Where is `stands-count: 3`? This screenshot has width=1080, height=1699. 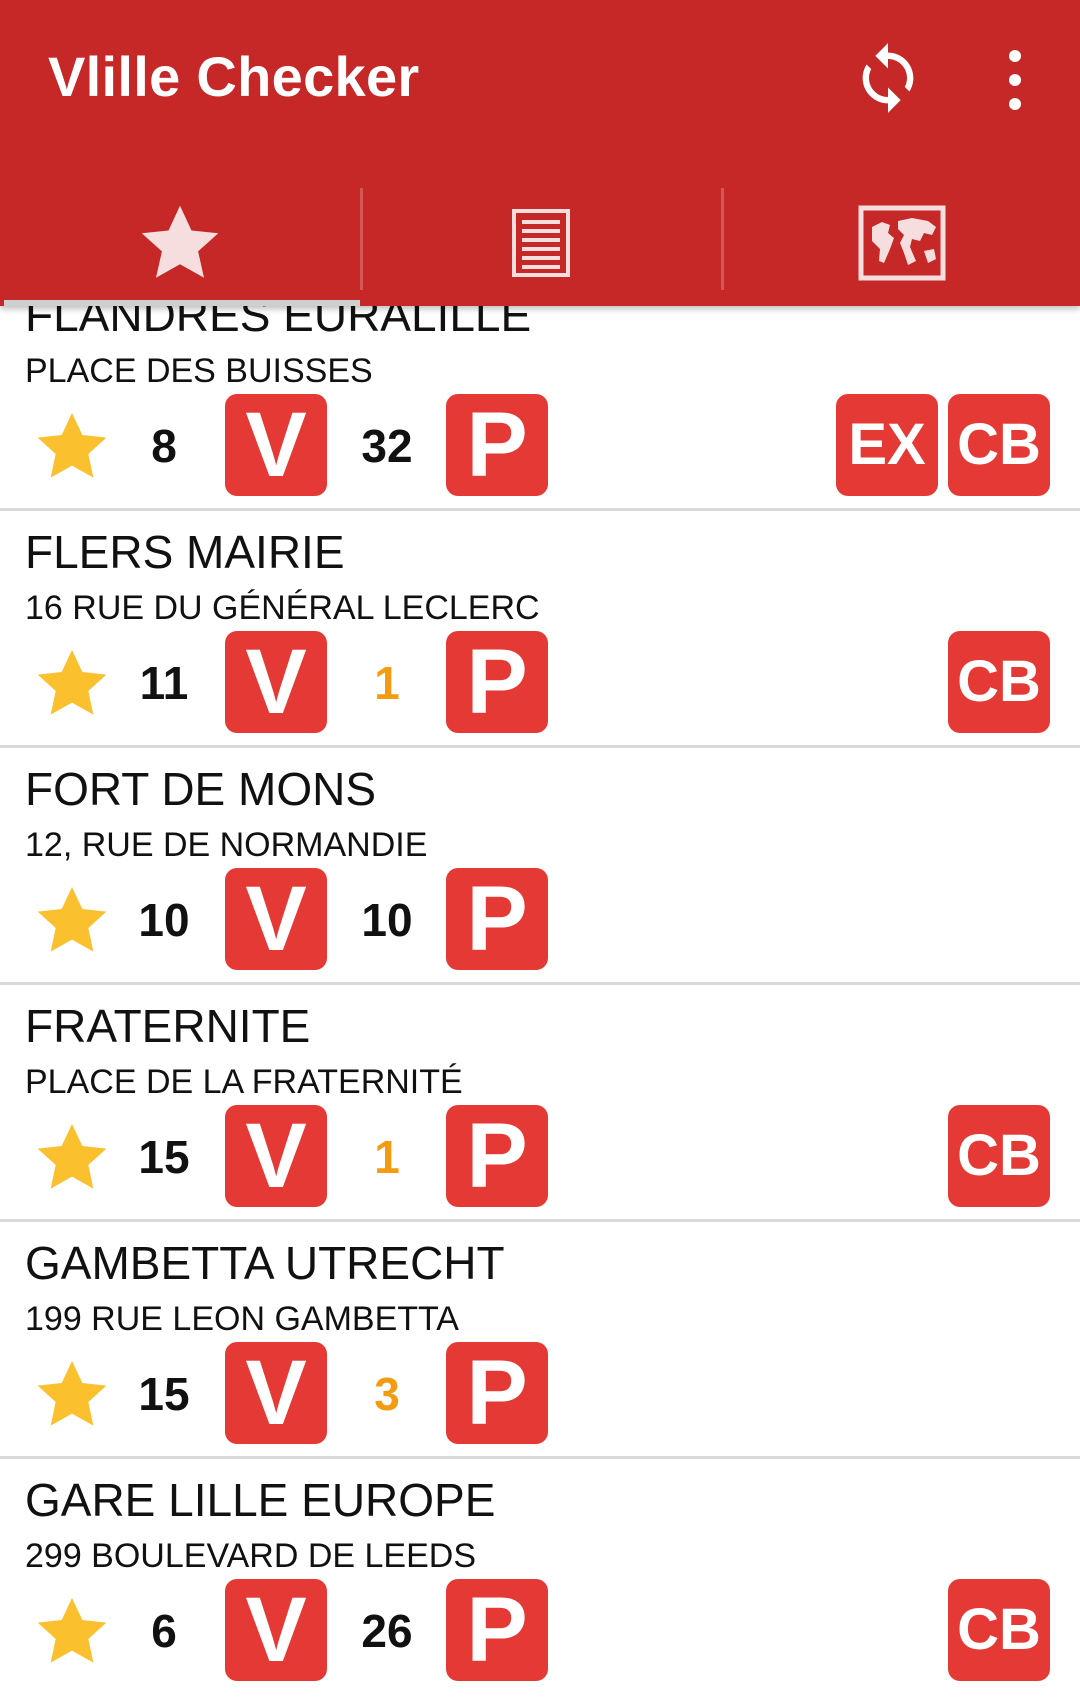 stands-count: 3 is located at coordinates (387, 1394).